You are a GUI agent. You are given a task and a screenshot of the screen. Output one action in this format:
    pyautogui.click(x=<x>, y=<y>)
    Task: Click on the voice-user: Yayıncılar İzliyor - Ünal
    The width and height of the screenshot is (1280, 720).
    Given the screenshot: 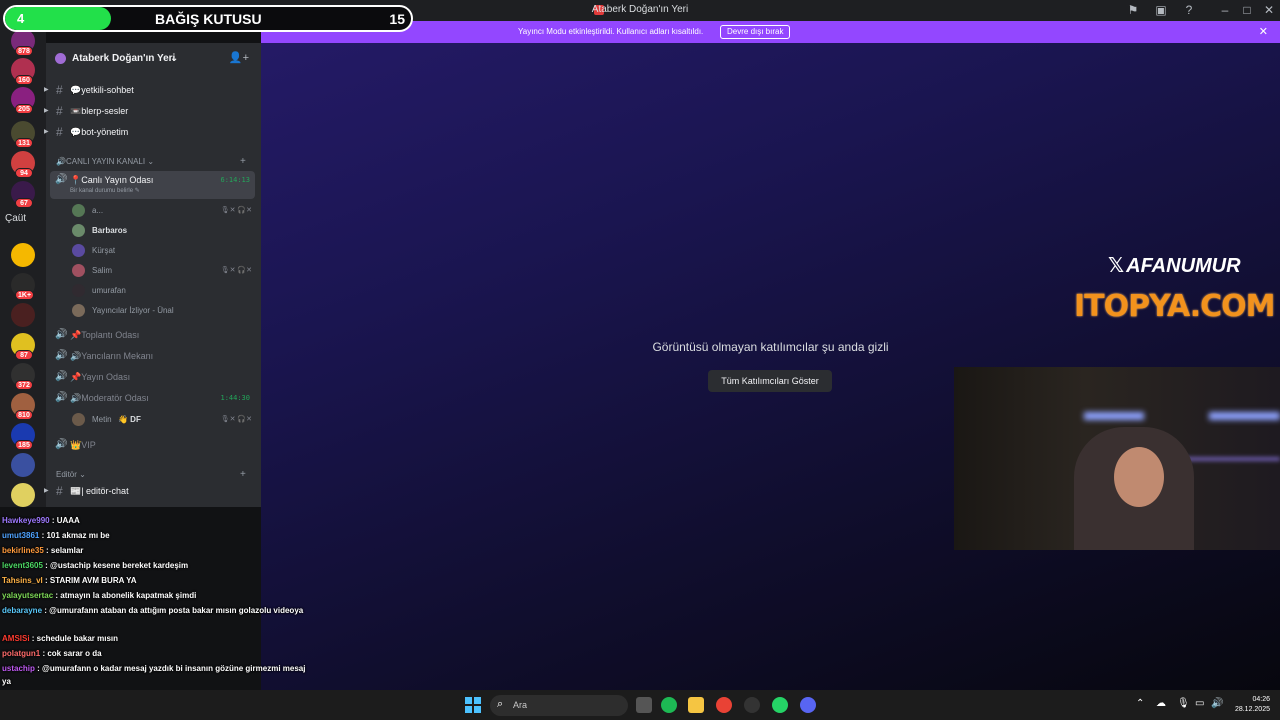 What is the action you would take?
    pyautogui.click(x=162, y=311)
    